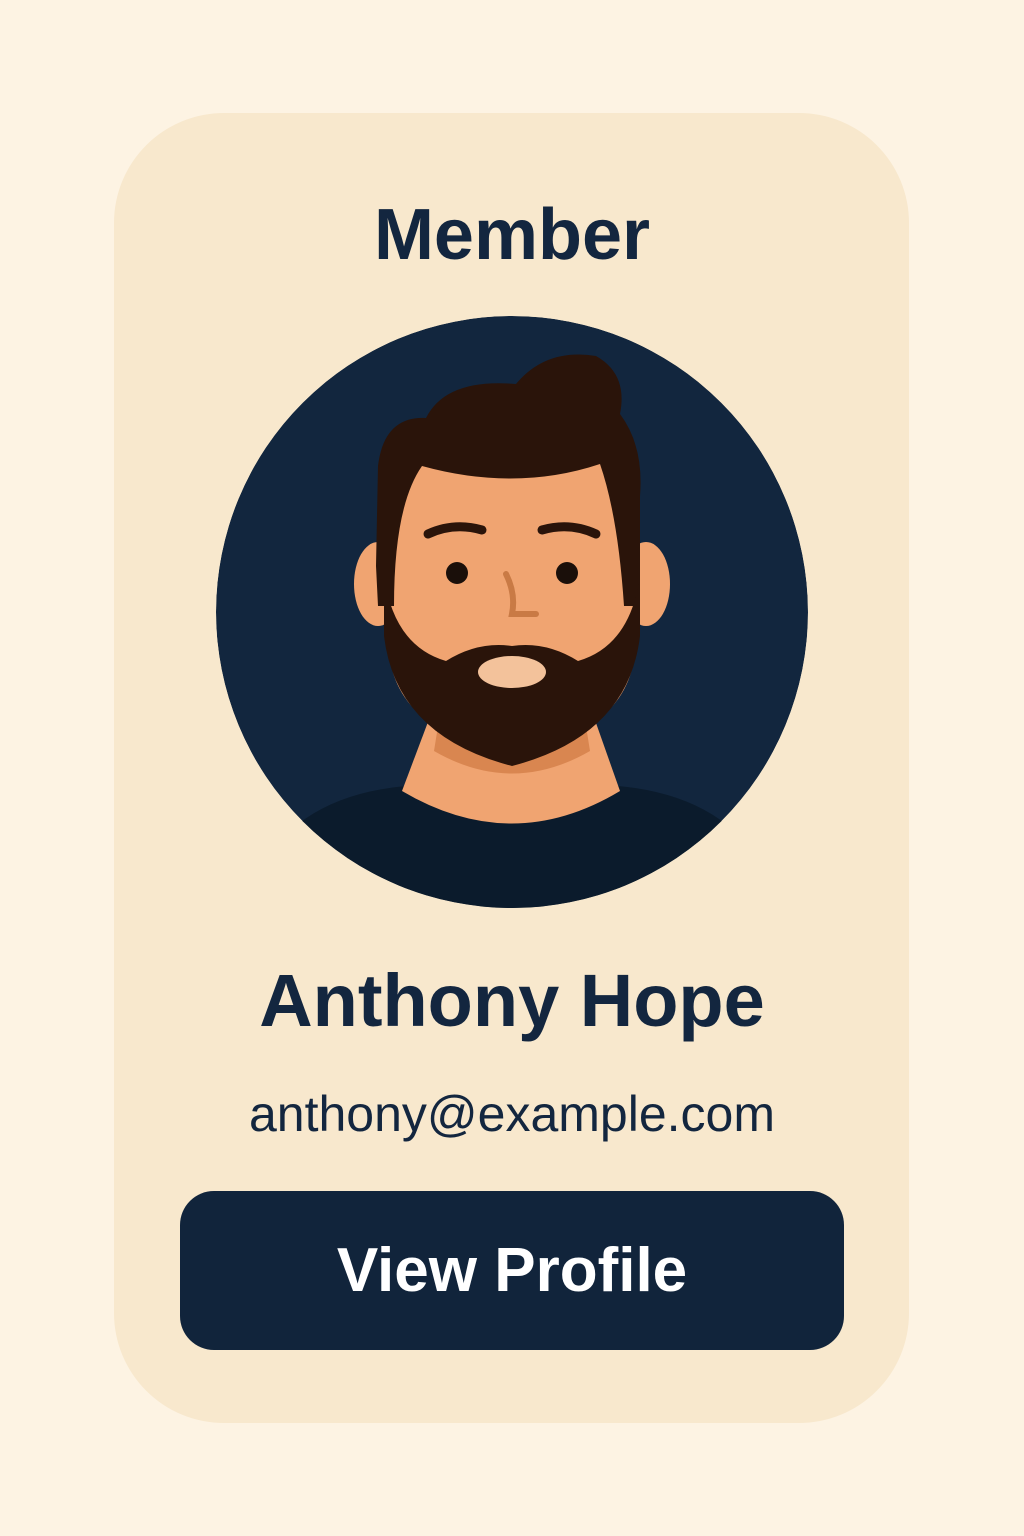 Image resolution: width=1024 pixels, height=1536 pixels. I want to click on member-name: Anthony Hope, so click(512, 1000).